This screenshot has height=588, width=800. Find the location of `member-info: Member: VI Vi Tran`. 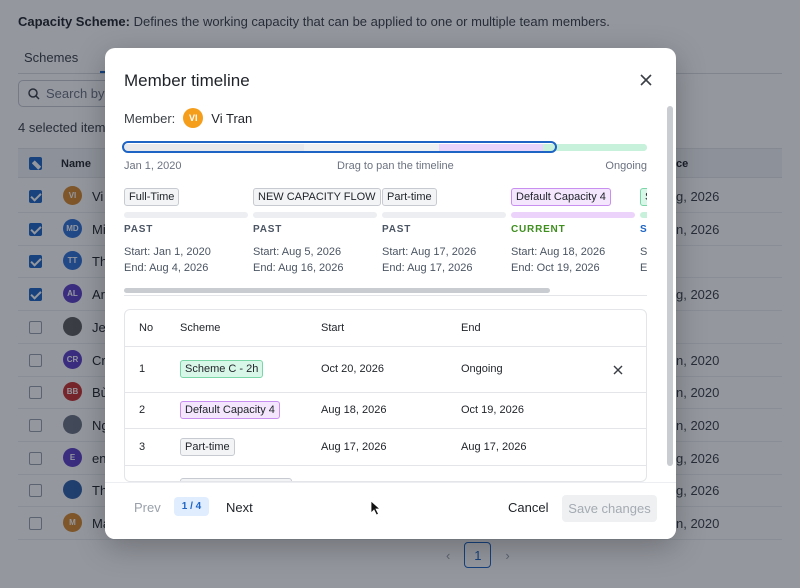

member-info: Member: VI Vi Tran is located at coordinates (188, 118).